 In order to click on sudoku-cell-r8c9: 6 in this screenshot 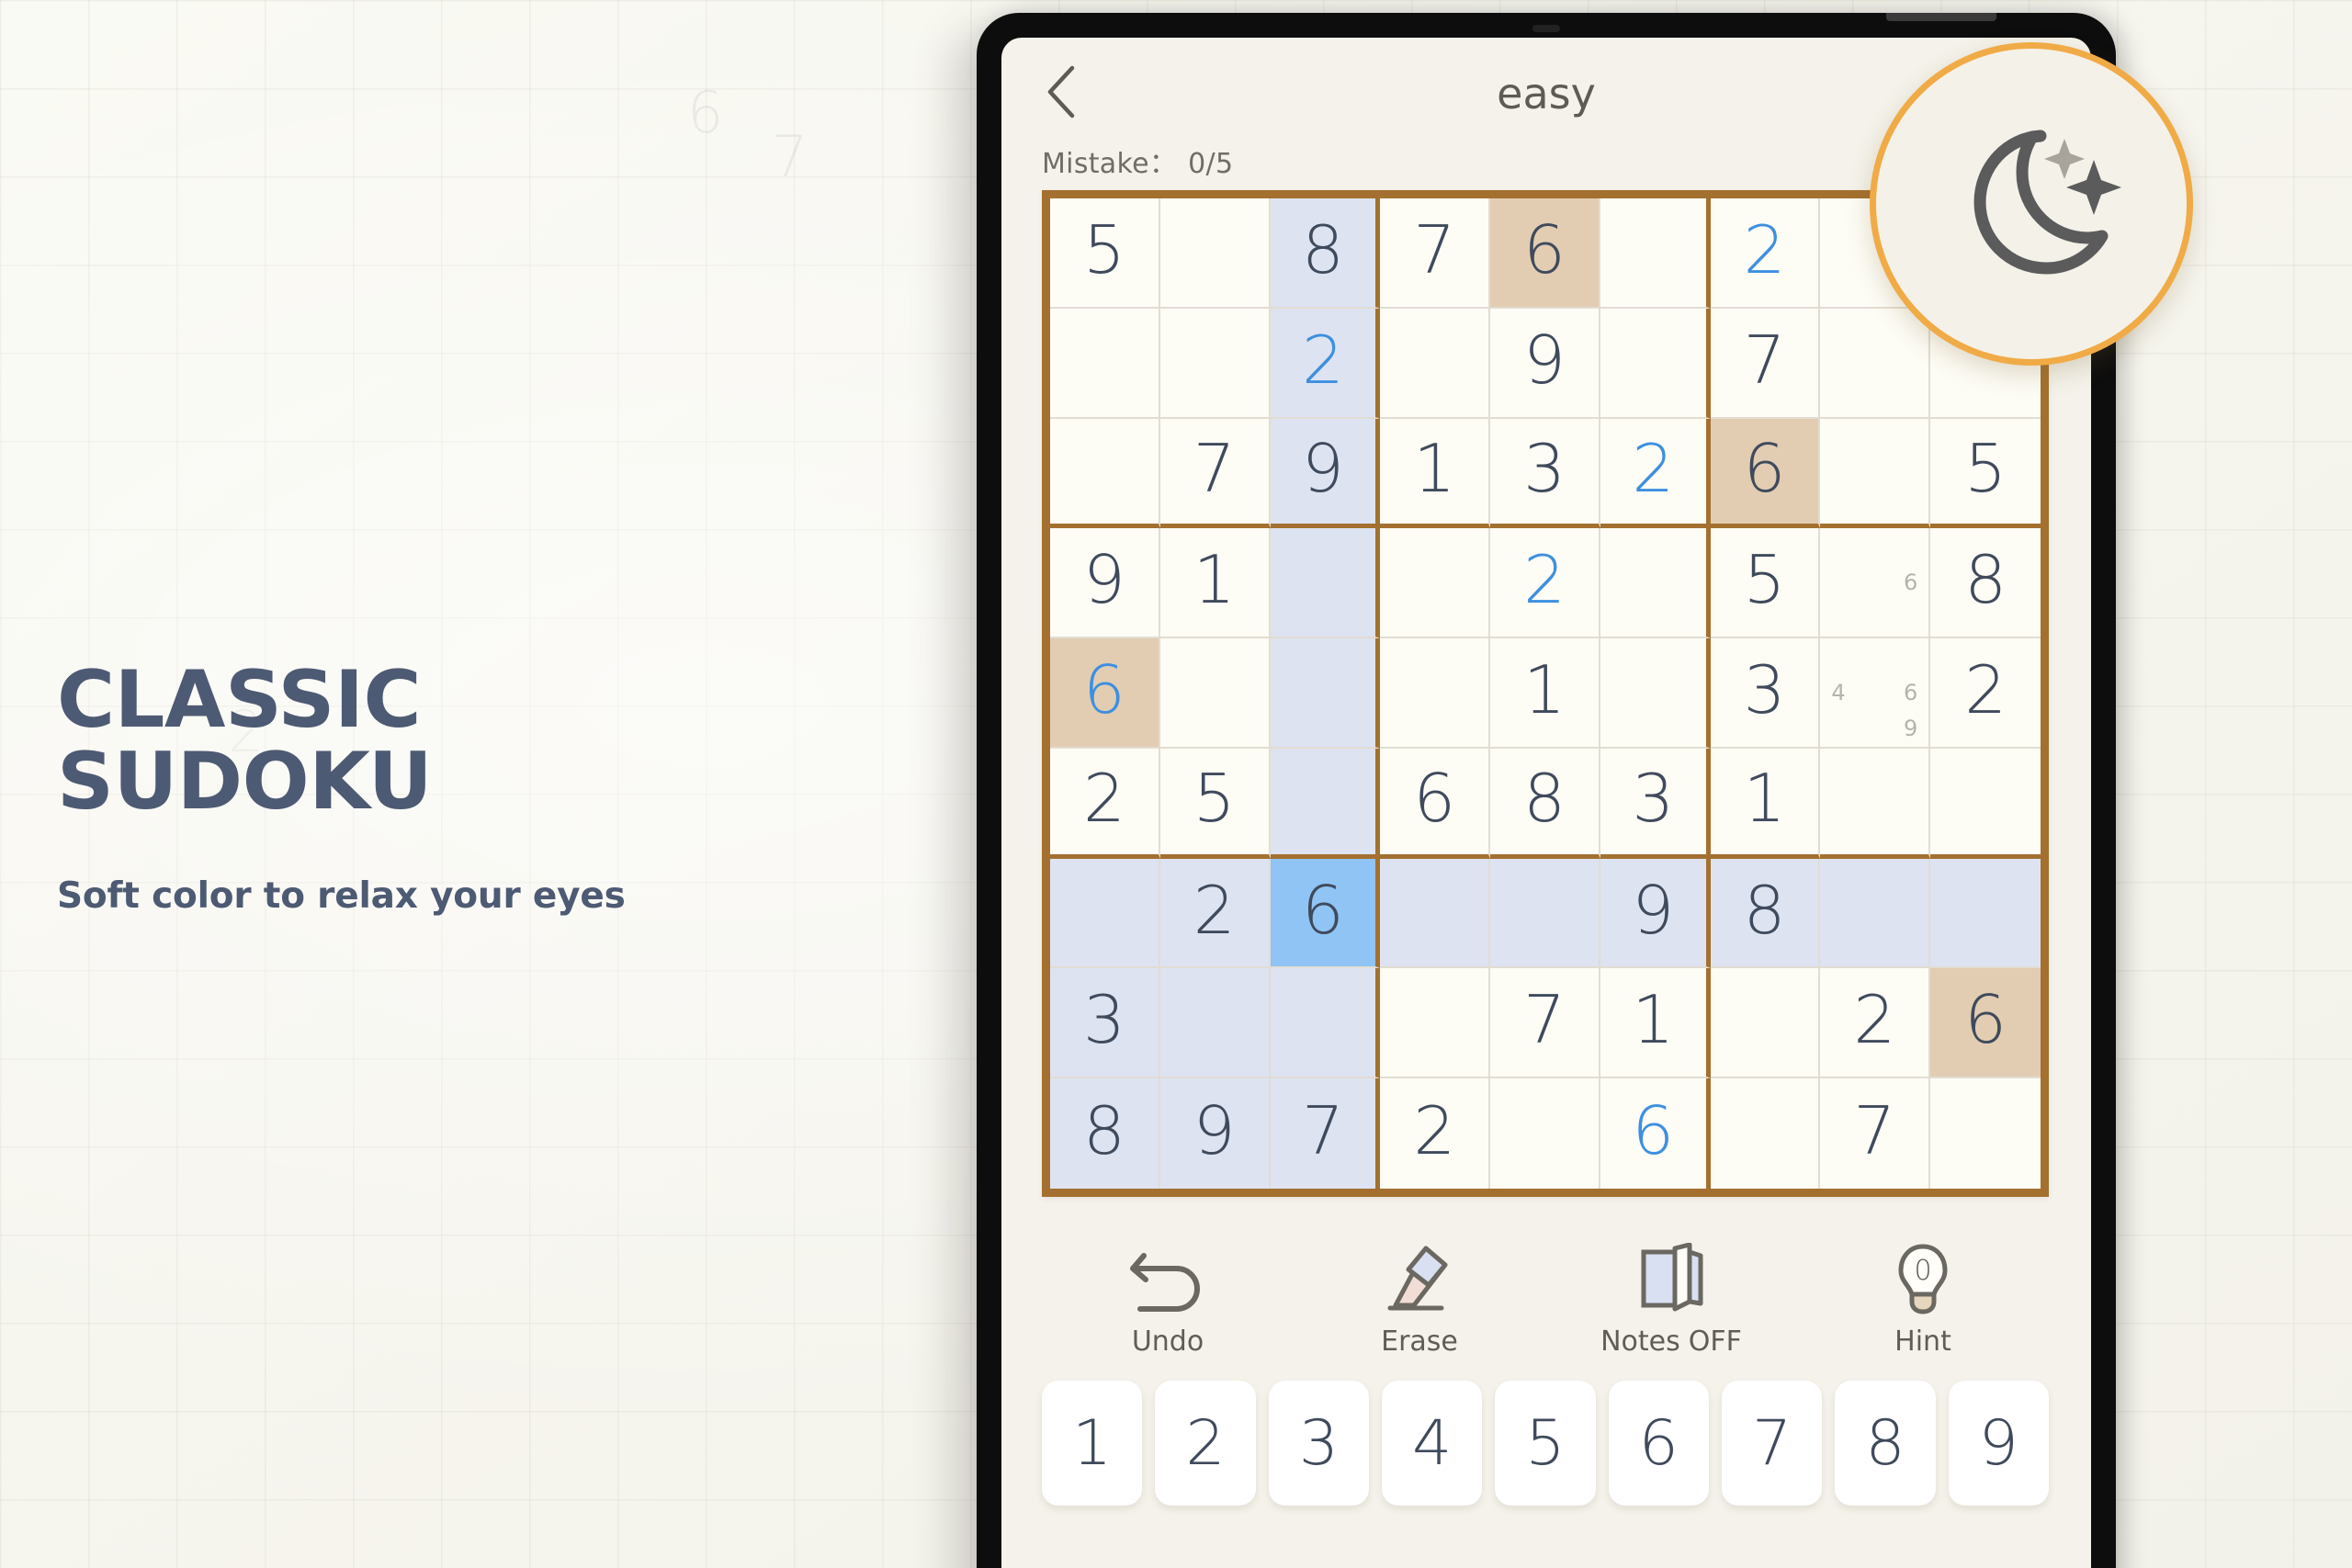, I will do `click(1985, 1024)`.